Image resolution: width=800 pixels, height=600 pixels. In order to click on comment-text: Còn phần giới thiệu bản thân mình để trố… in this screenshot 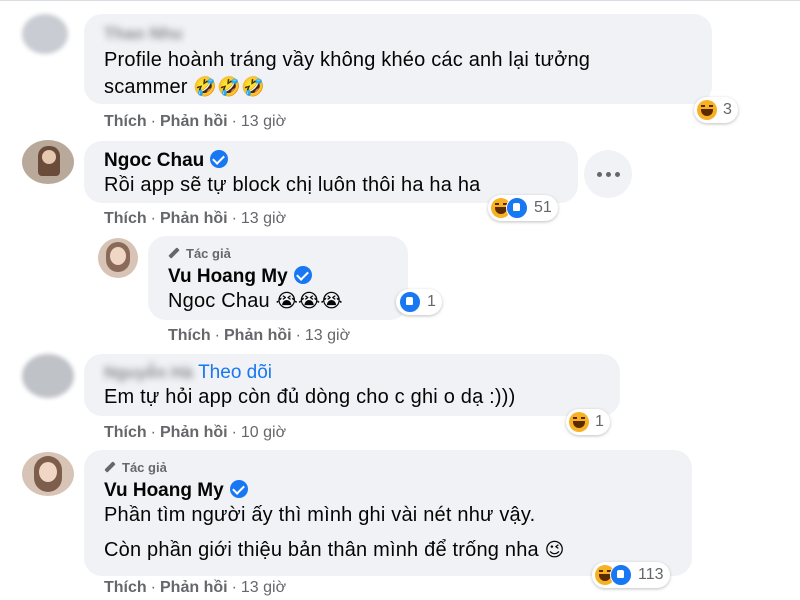, I will do `click(334, 550)`.